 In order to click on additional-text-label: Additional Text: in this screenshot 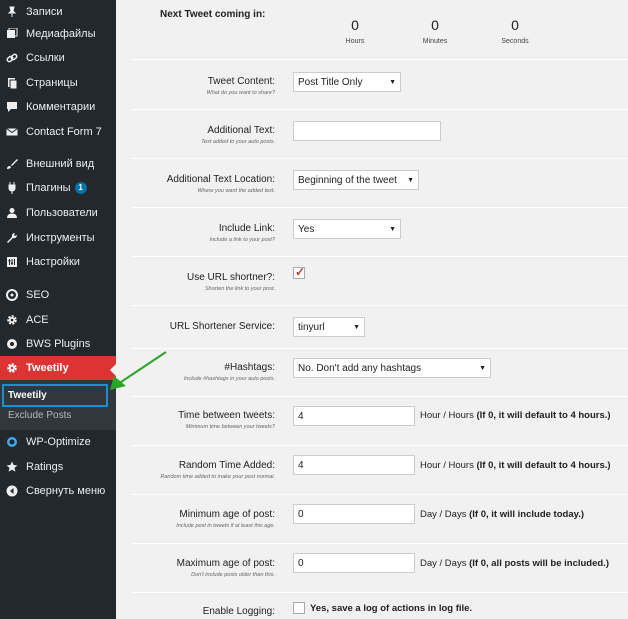, I will do `click(241, 130)`.